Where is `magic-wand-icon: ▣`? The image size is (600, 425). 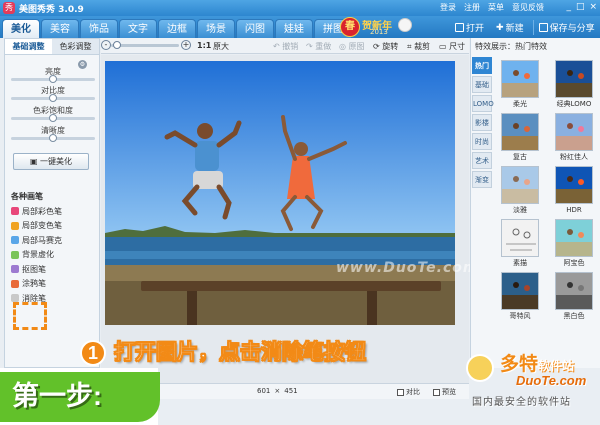 magic-wand-icon: ▣ is located at coordinates (33, 161).